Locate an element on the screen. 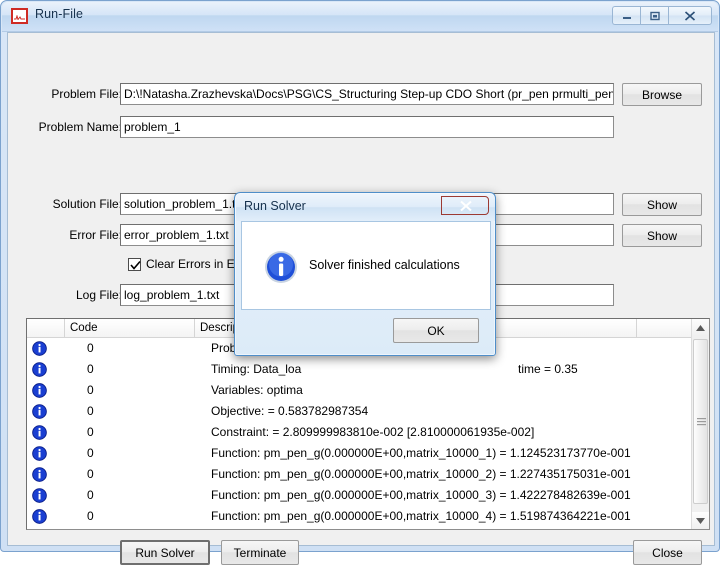 This screenshot has height=565, width=720. column-header-icon is located at coordinates (46, 328).